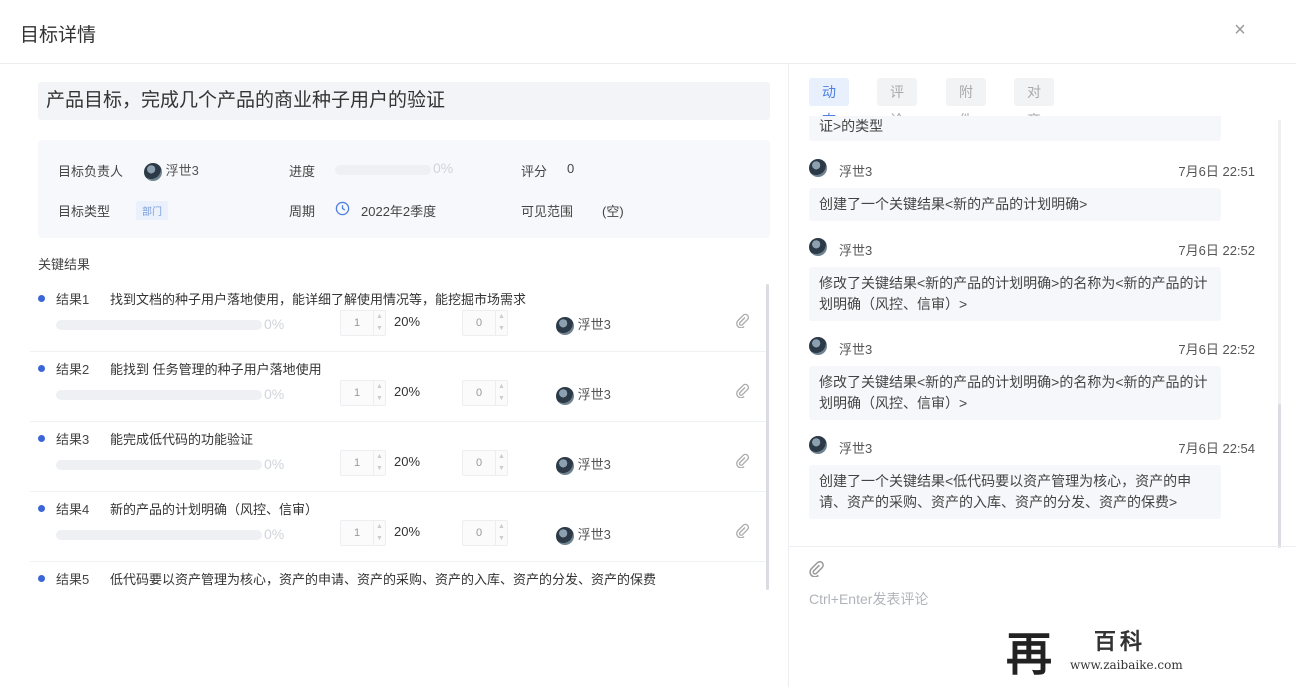 This screenshot has width=1296, height=687. What do you see at coordinates (1216, 171) in the screenshot?
I see `activity-time: 7月6日 22:51` at bounding box center [1216, 171].